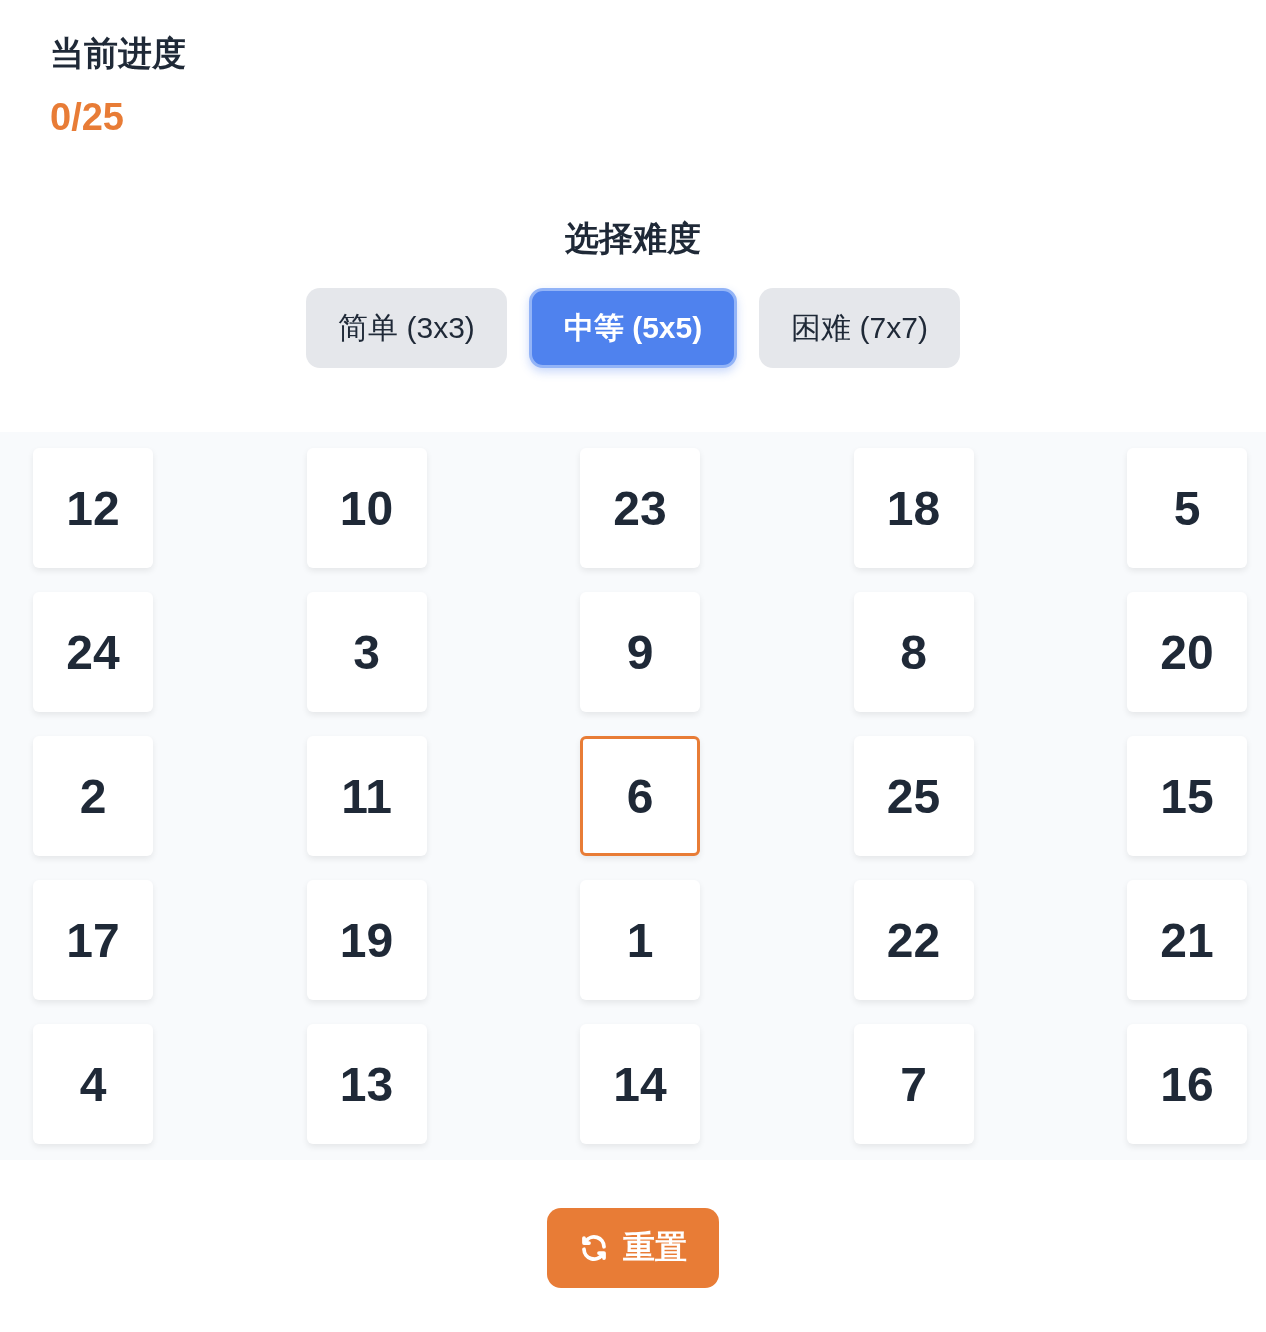 This screenshot has width=1266, height=1332. I want to click on difficulty-button: 简单 (3x3), so click(406, 328).